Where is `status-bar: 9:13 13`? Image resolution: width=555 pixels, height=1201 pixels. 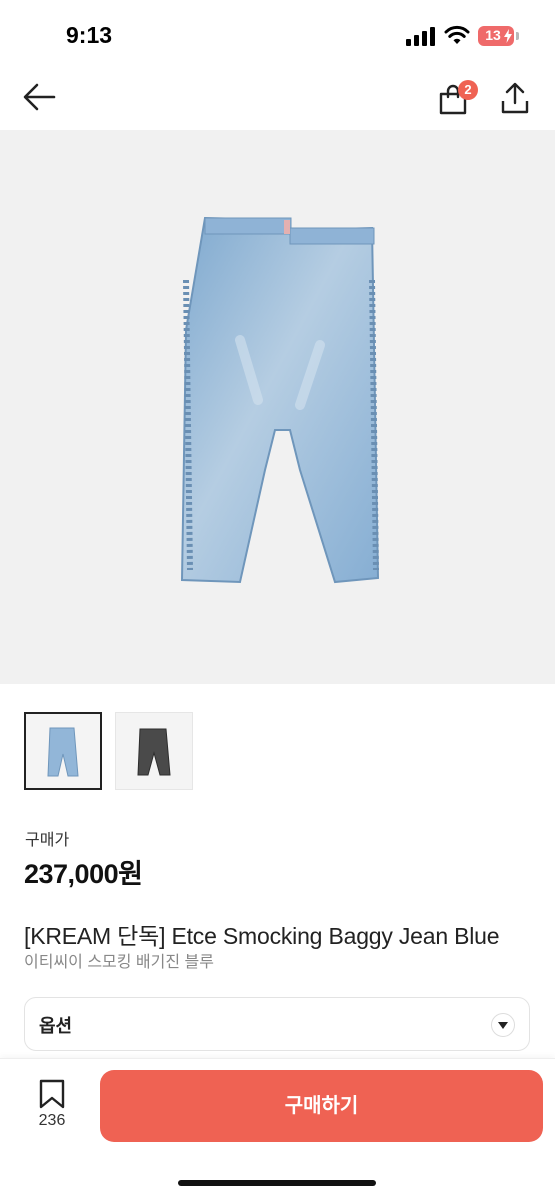 status-bar: 9:13 13 is located at coordinates (277, 33).